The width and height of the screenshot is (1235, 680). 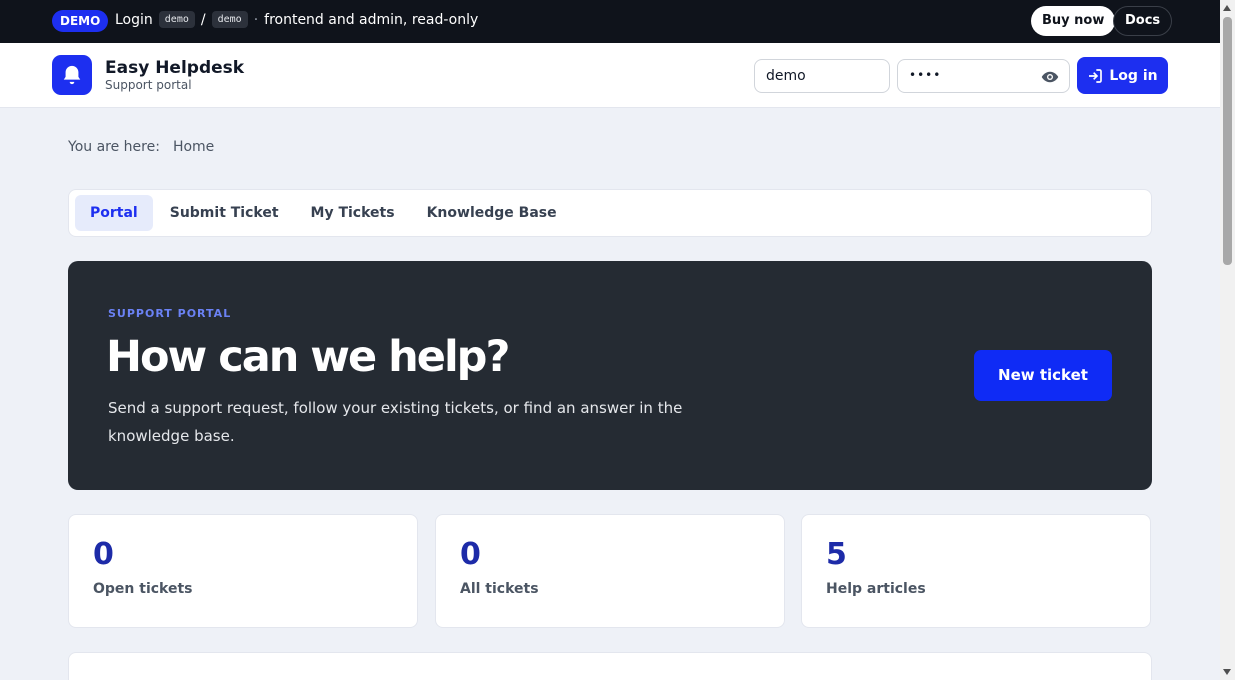 What do you see at coordinates (193, 147) in the screenshot?
I see `breadcrumb-home: Home` at bounding box center [193, 147].